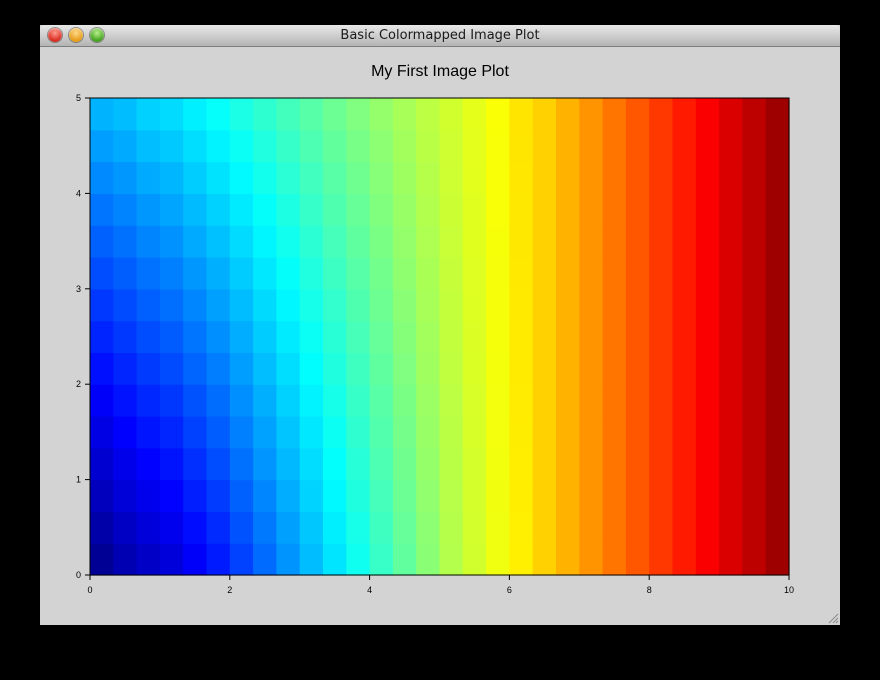 The height and width of the screenshot is (680, 880). Describe the element at coordinates (78, 480) in the screenshot. I see `y-tick-label: 1` at that location.